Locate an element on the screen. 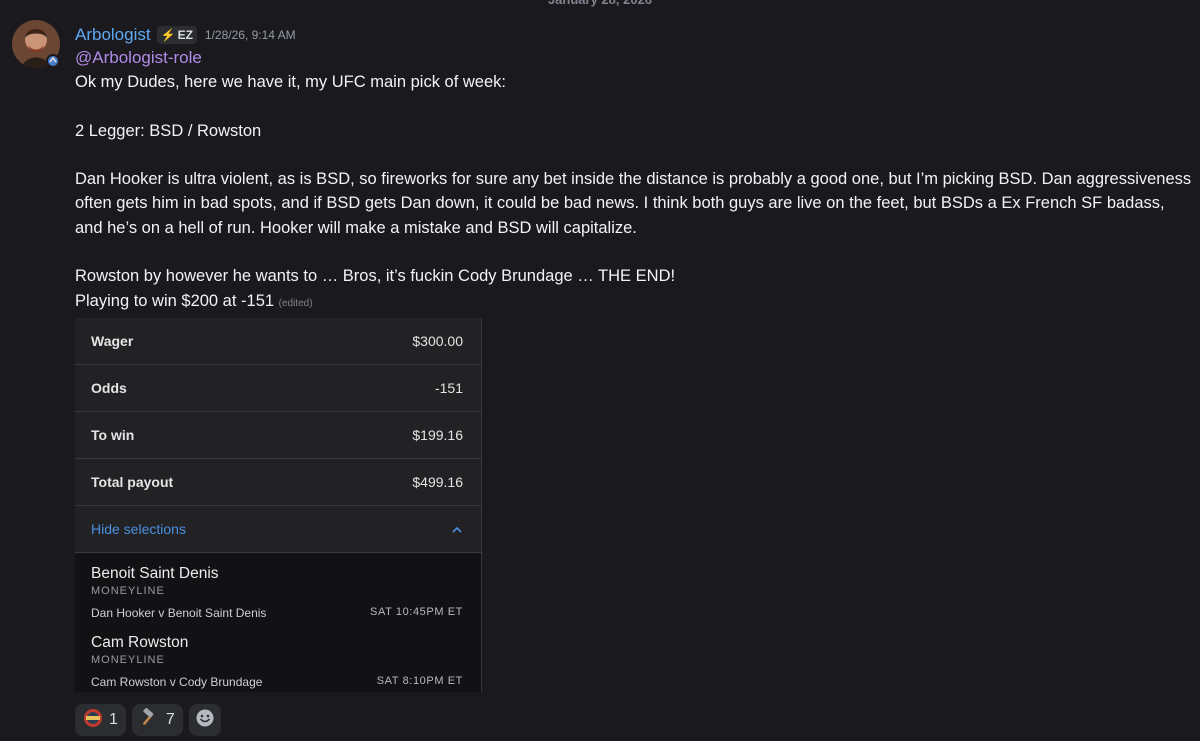 The width and height of the screenshot is (1200, 741). hammer-icon is located at coordinates (150, 720).